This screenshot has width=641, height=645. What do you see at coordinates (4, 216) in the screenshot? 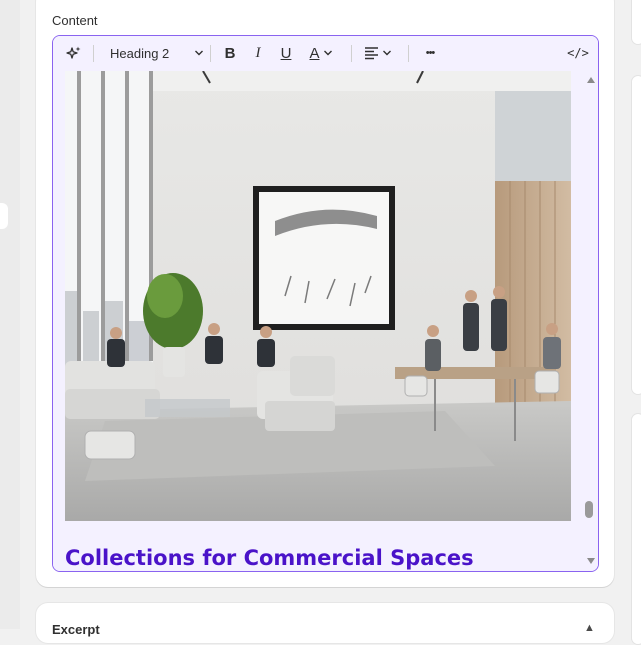
I see `left-panel-tab` at bounding box center [4, 216].